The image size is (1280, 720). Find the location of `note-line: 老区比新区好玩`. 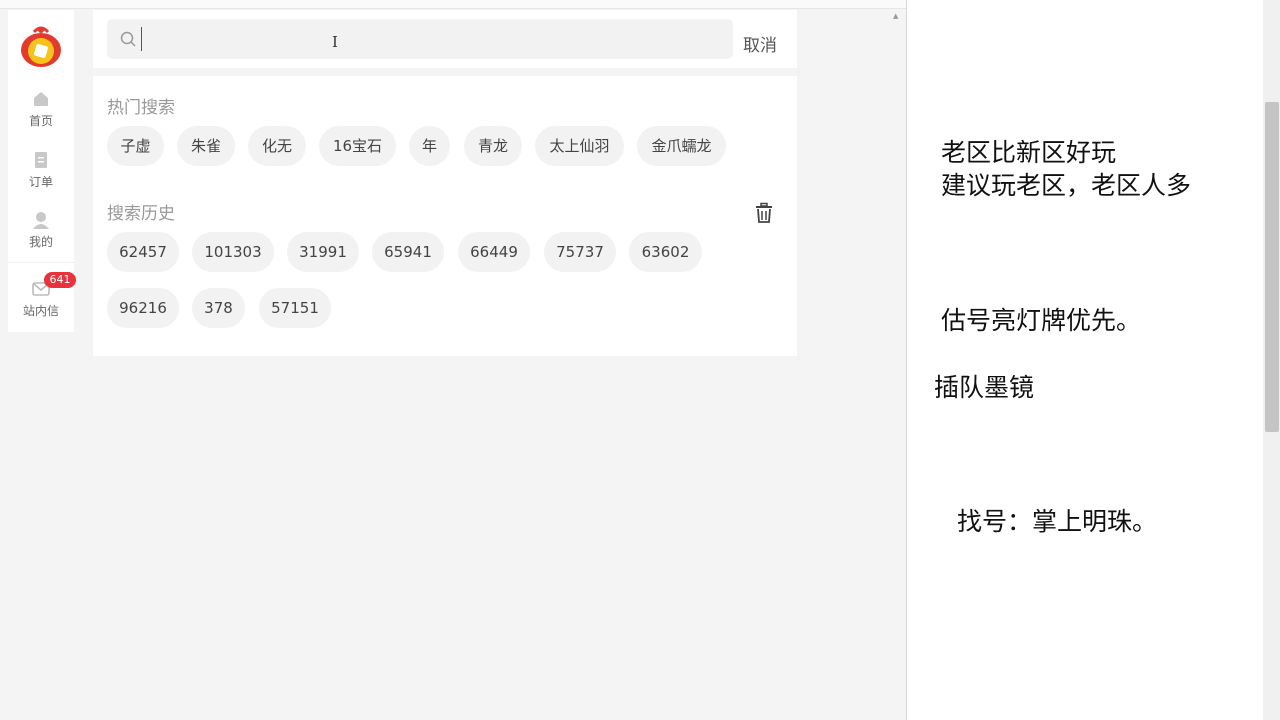

note-line: 老区比新区好玩 is located at coordinates (1029, 152).